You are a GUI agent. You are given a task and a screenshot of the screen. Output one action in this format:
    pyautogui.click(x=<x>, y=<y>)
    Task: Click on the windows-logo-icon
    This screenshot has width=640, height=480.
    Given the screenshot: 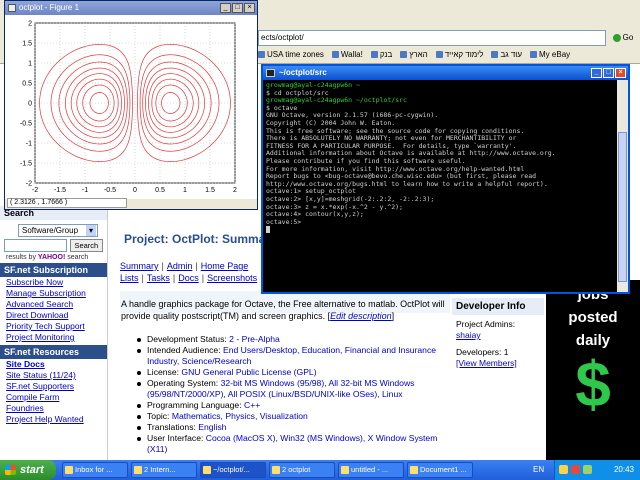 What is the action you would take?
    pyautogui.click(x=10, y=470)
    